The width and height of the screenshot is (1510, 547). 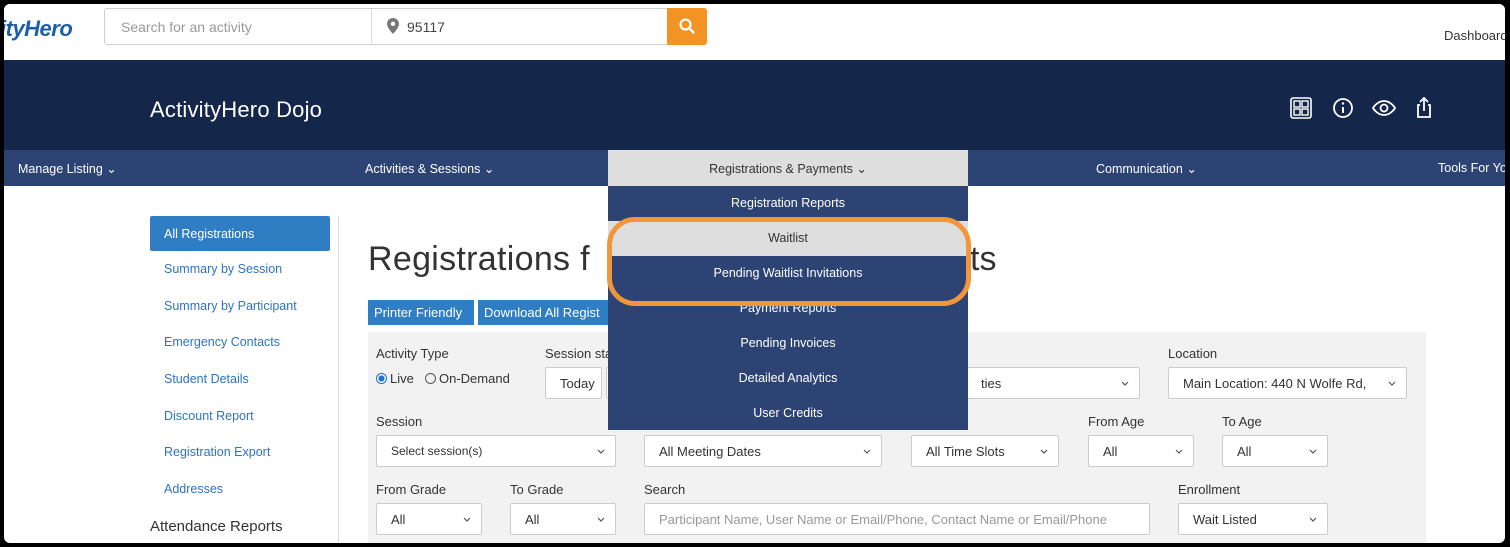 What do you see at coordinates (371, 26) in the screenshot?
I see `search-divider` at bounding box center [371, 26].